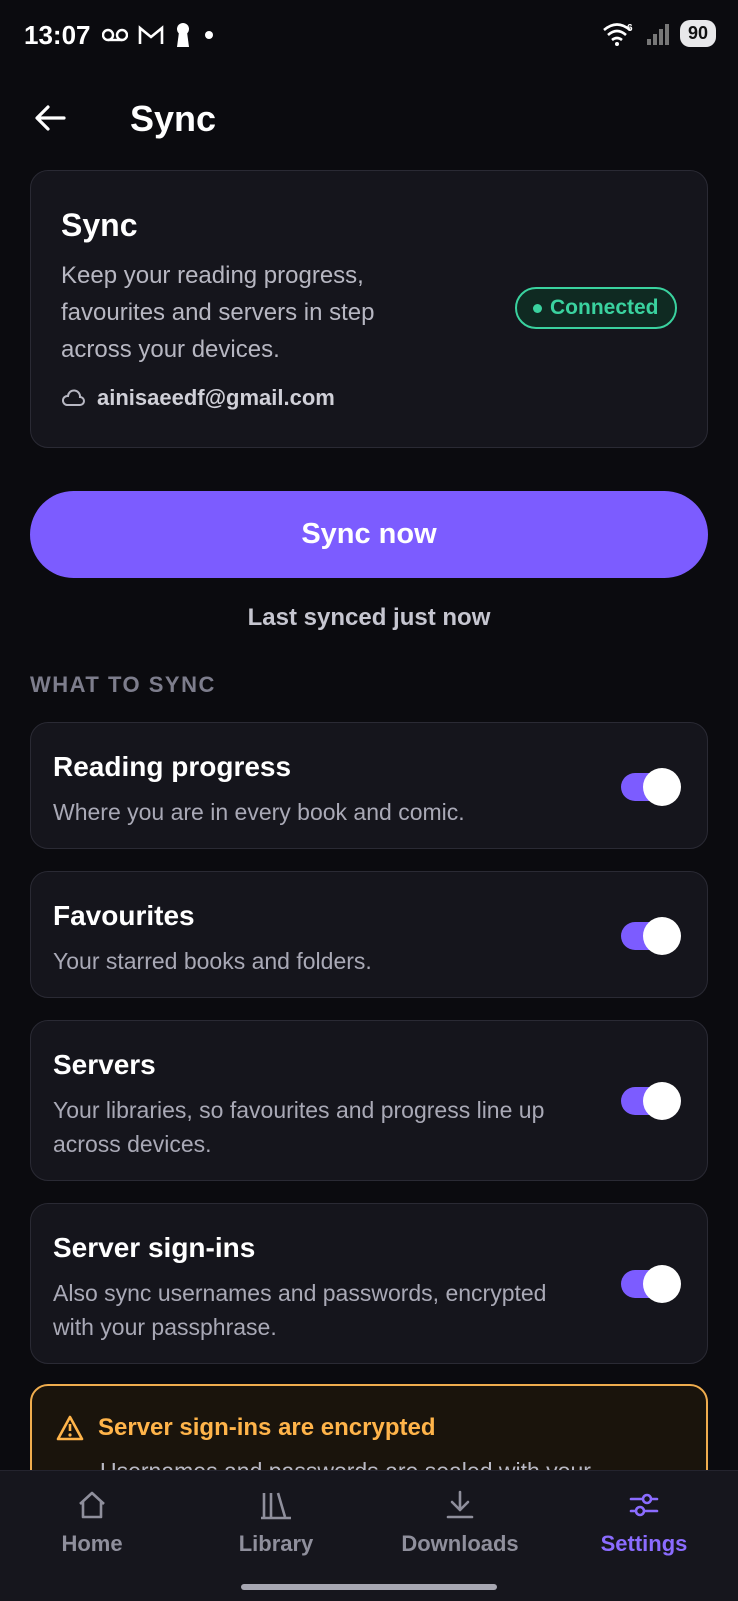 This screenshot has width=738, height=1601. I want to click on status-system-icons: 6 90, so click(659, 33).